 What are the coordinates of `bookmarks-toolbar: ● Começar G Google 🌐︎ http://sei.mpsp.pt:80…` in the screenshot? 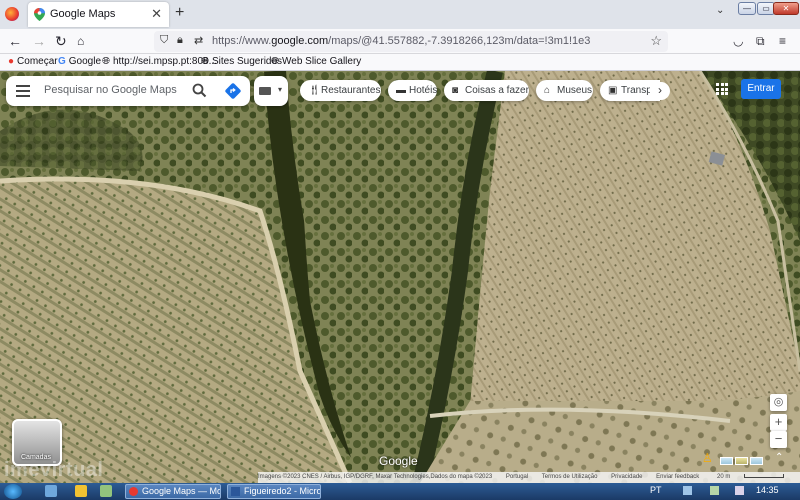 It's located at (400, 62).